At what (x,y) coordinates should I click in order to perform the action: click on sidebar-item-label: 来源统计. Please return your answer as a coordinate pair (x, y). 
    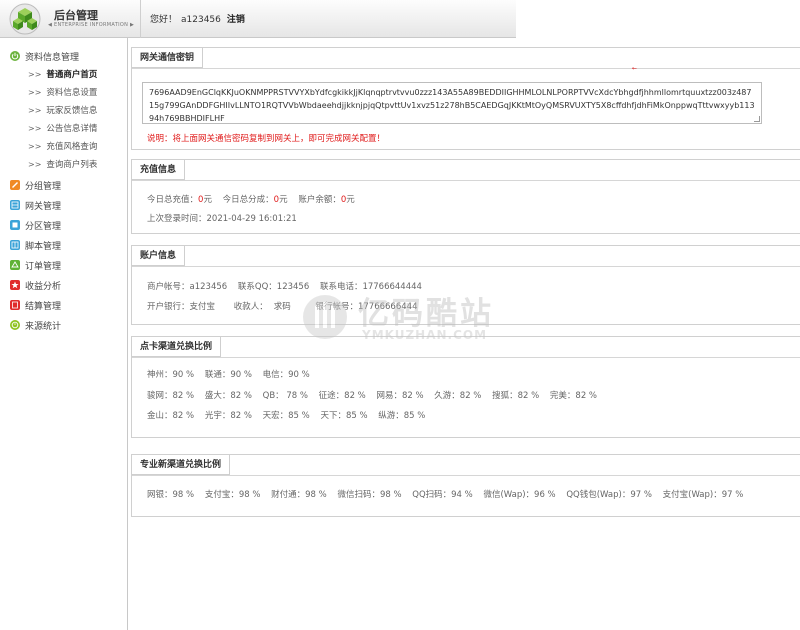
    Looking at the image, I should click on (43, 326).